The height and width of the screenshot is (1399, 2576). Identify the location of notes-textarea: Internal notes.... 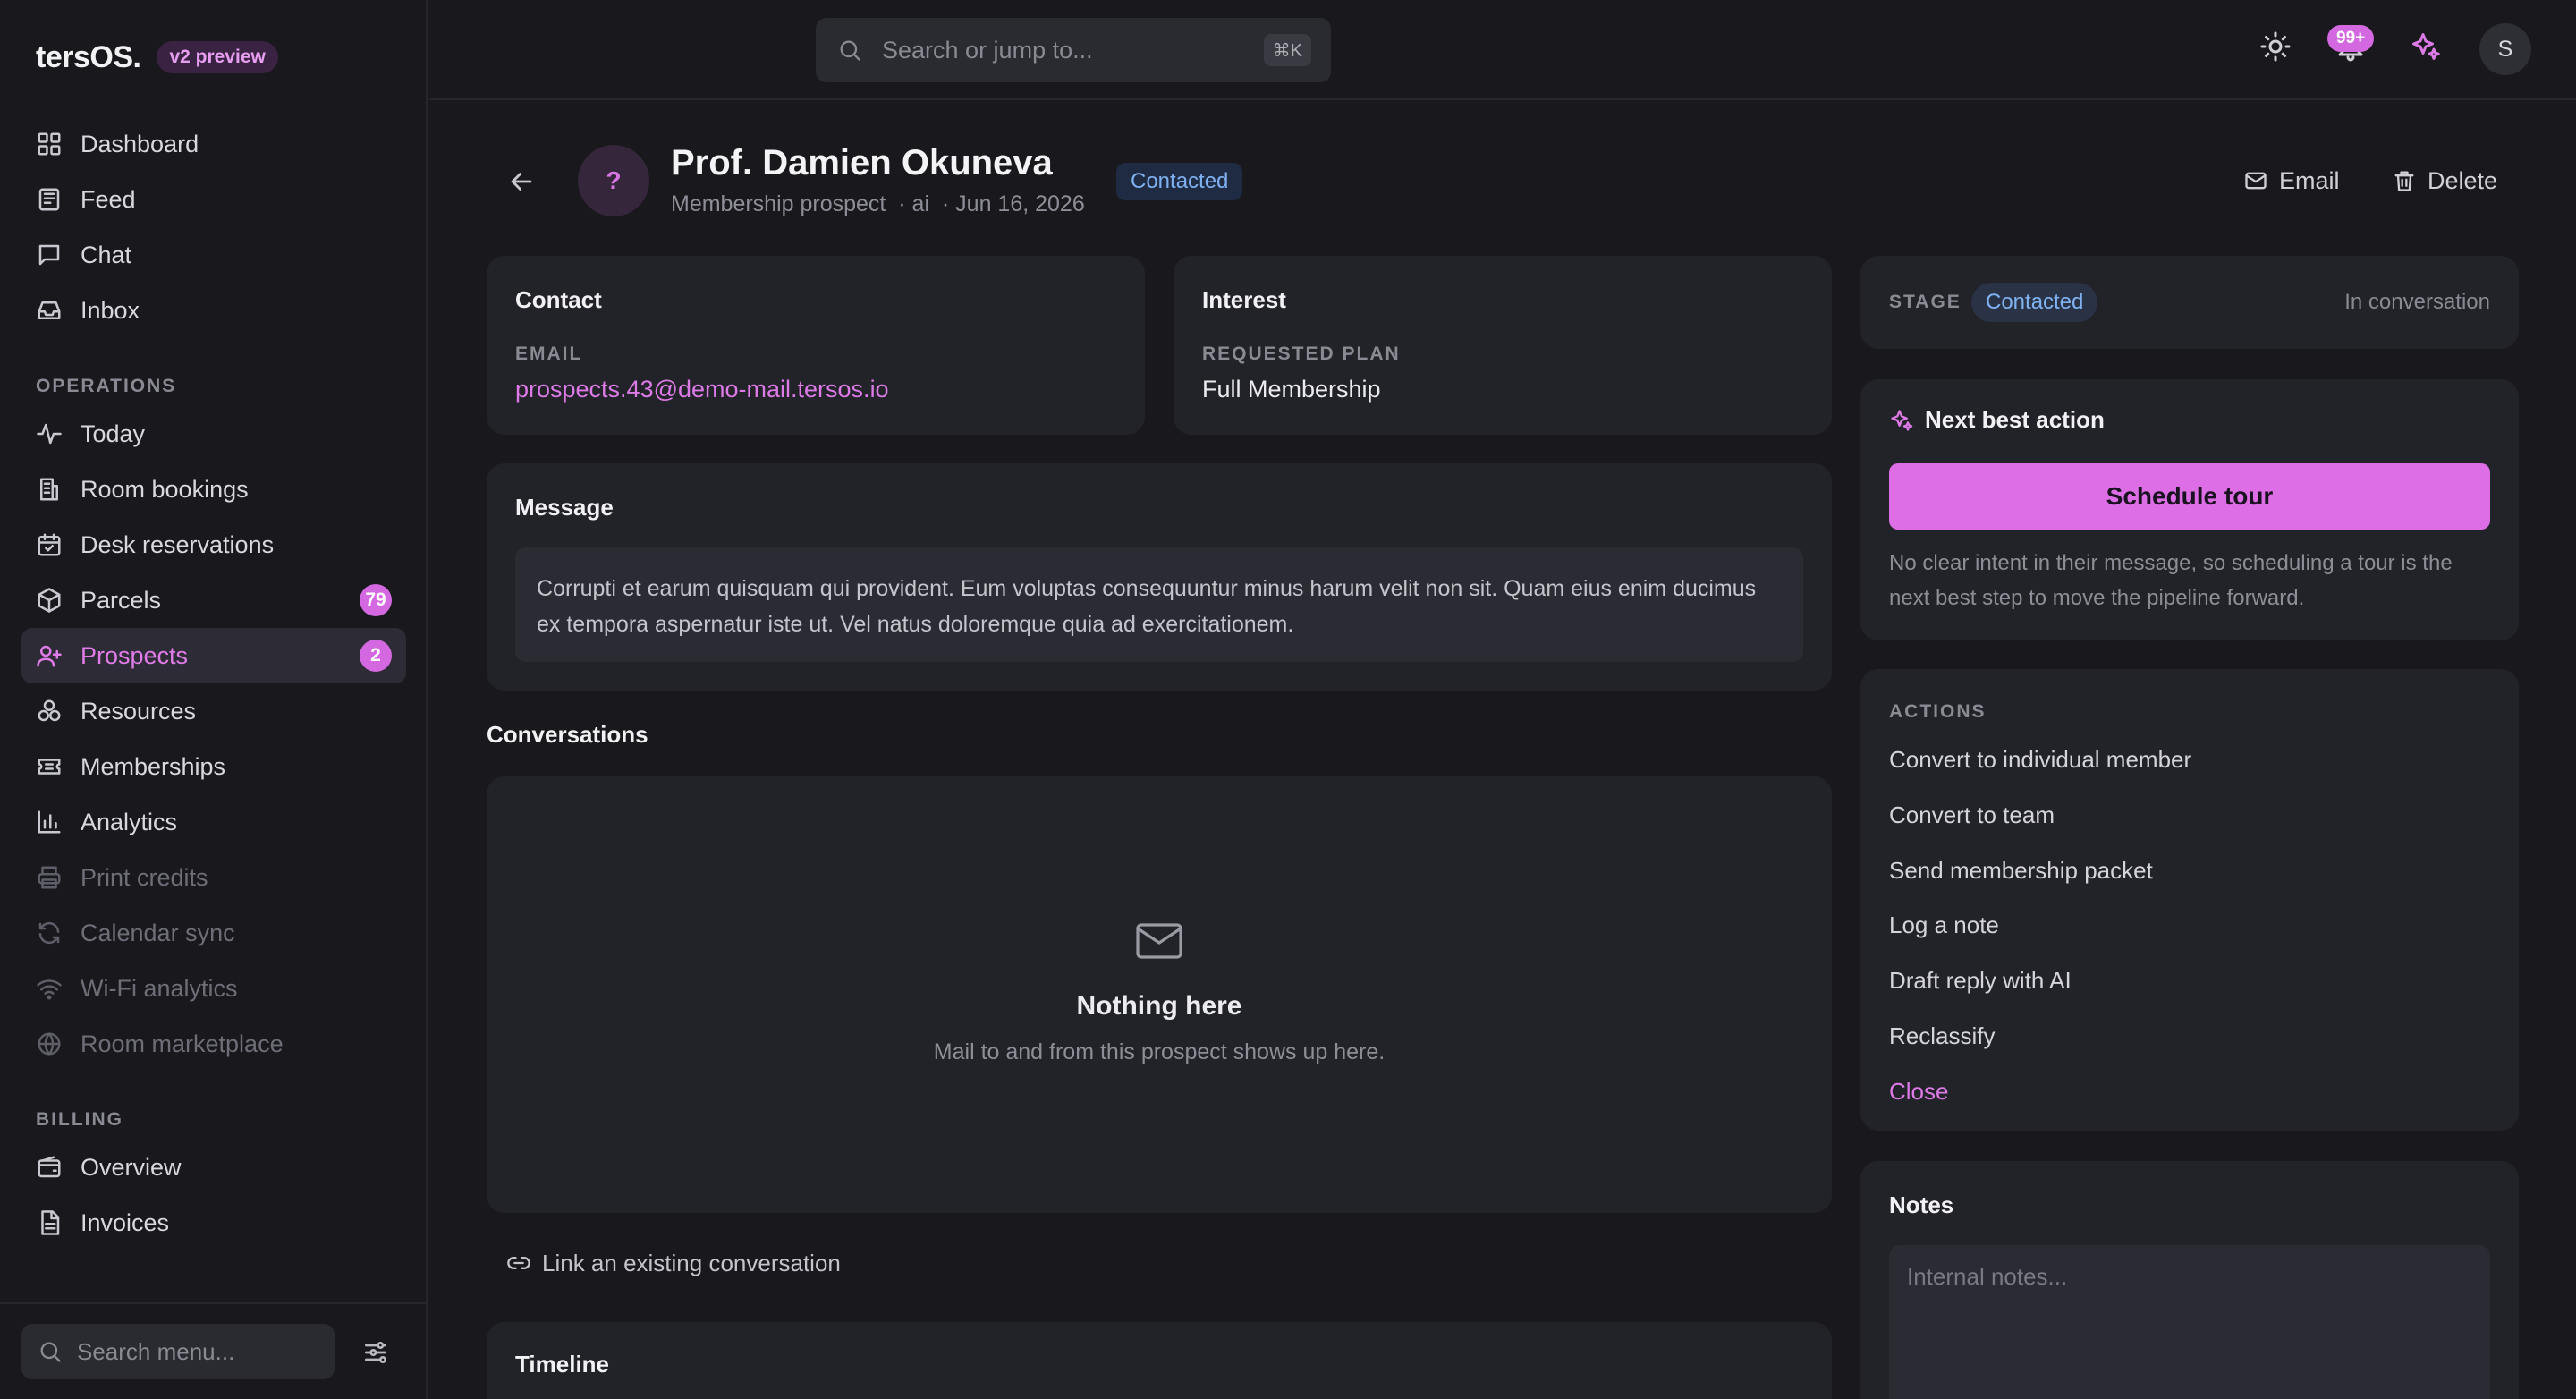
(2189, 1322).